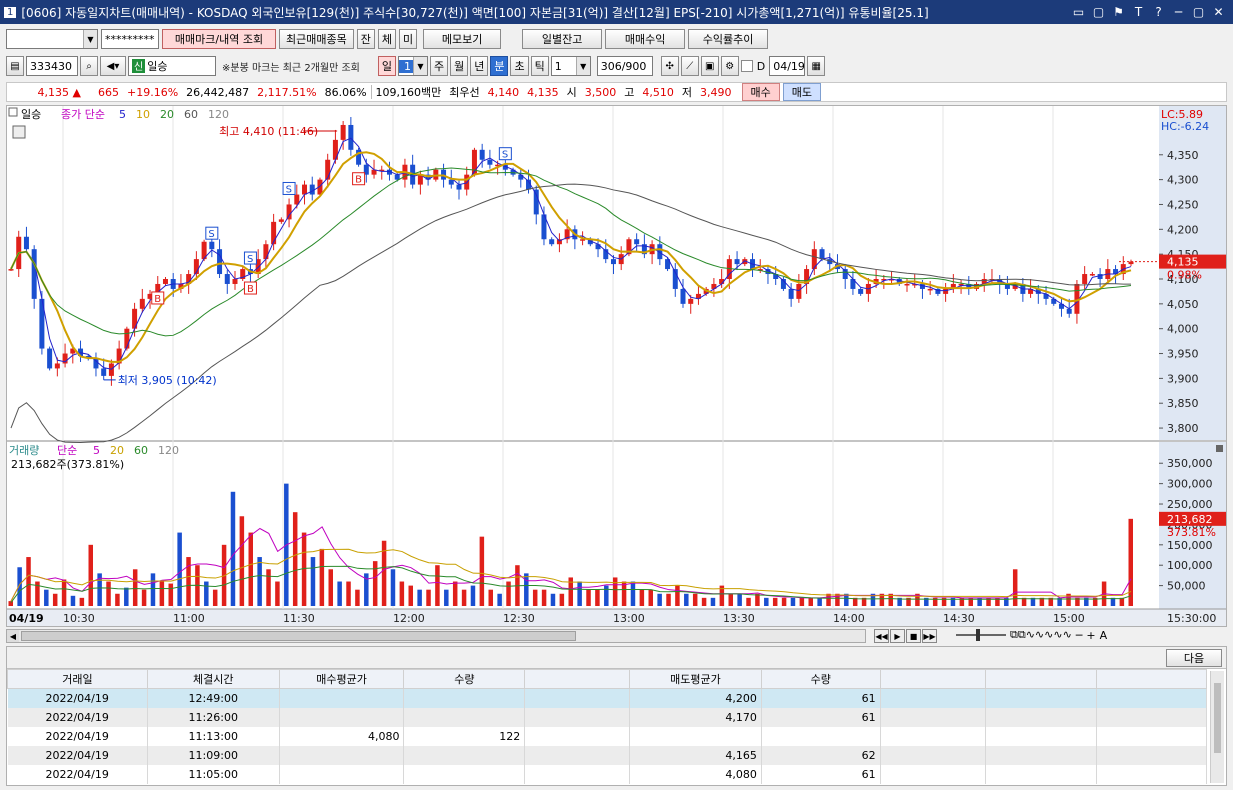 This screenshot has height=790, width=1233. Describe the element at coordinates (219, 39) in the screenshot. I see `trade-mark-button: 매매마크/내역 조회` at that location.